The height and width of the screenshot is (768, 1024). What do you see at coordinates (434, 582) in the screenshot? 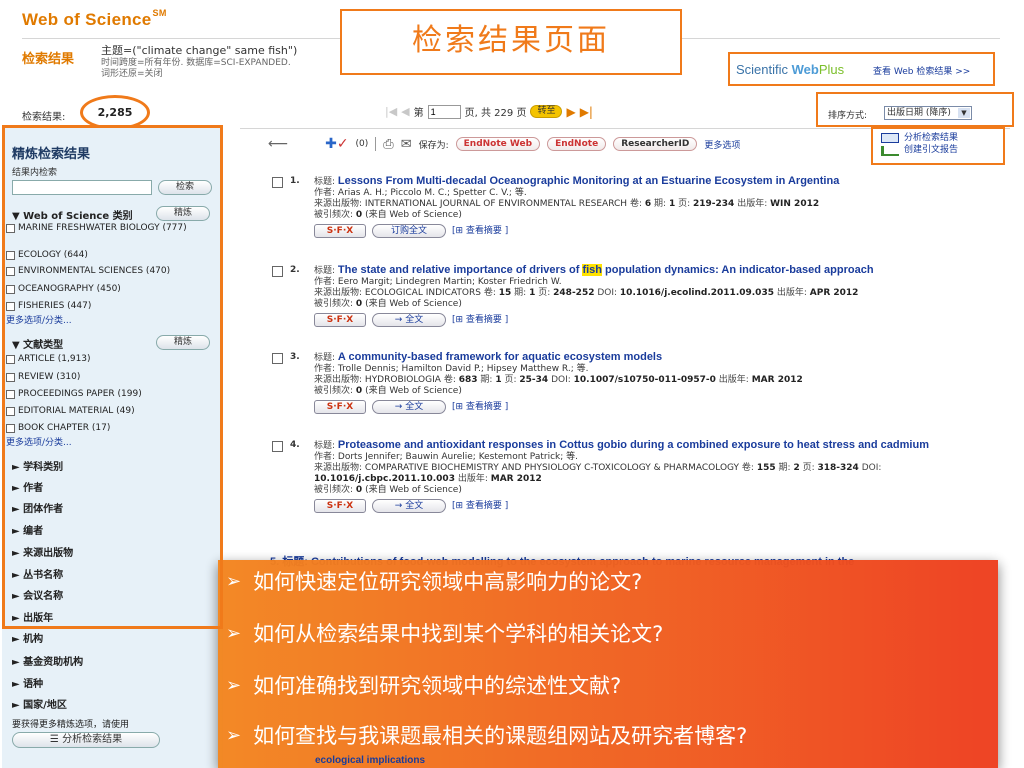
I see `question-item: ➢ 如何快速定位研究领域中高影响力的论文?` at bounding box center [434, 582].